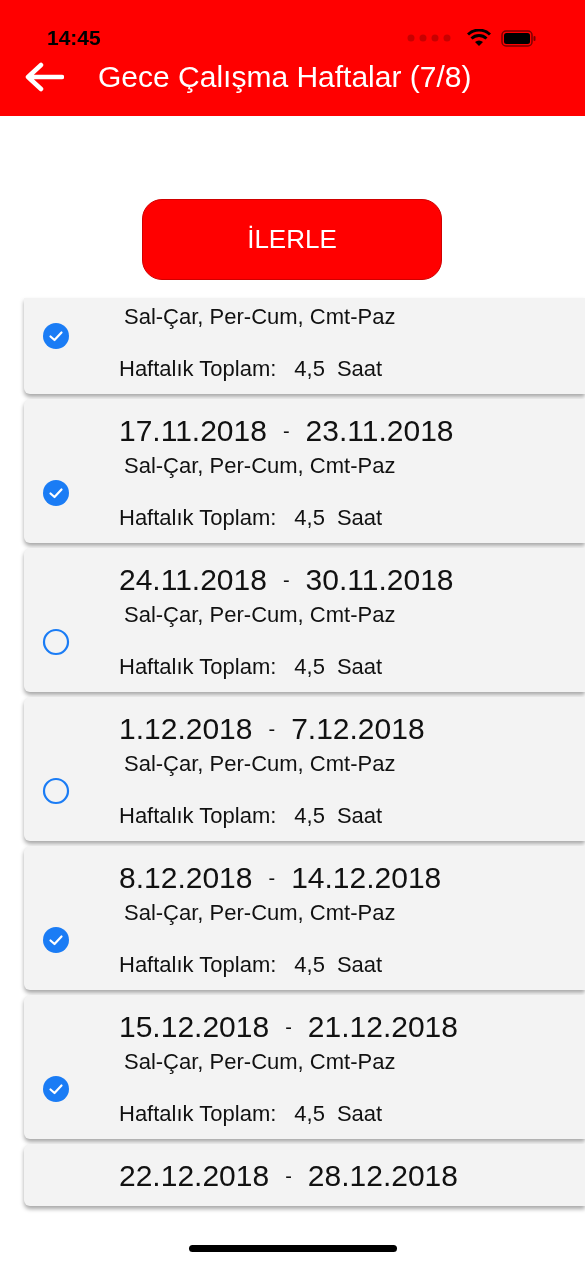 The width and height of the screenshot is (585, 1266). I want to click on end-date: 30.11.2018, so click(379, 580).